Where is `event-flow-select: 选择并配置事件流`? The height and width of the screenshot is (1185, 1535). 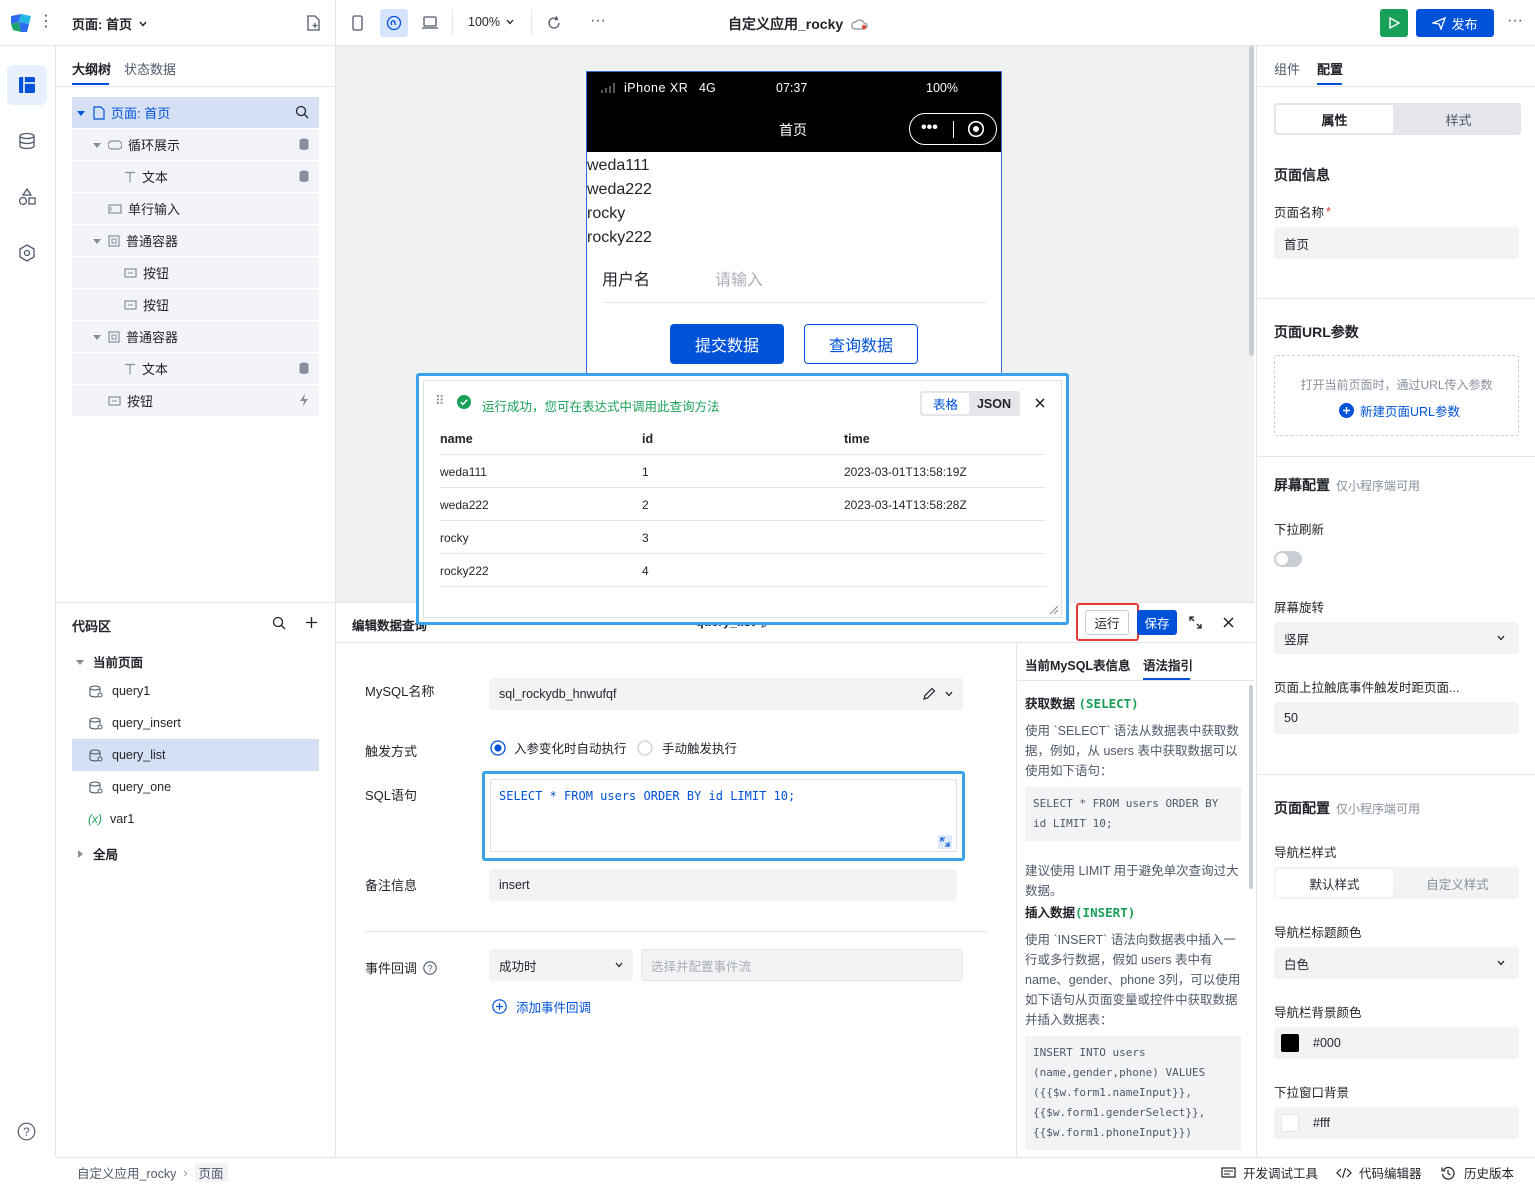
event-flow-select: 选择并配置事件流 is located at coordinates (802, 965).